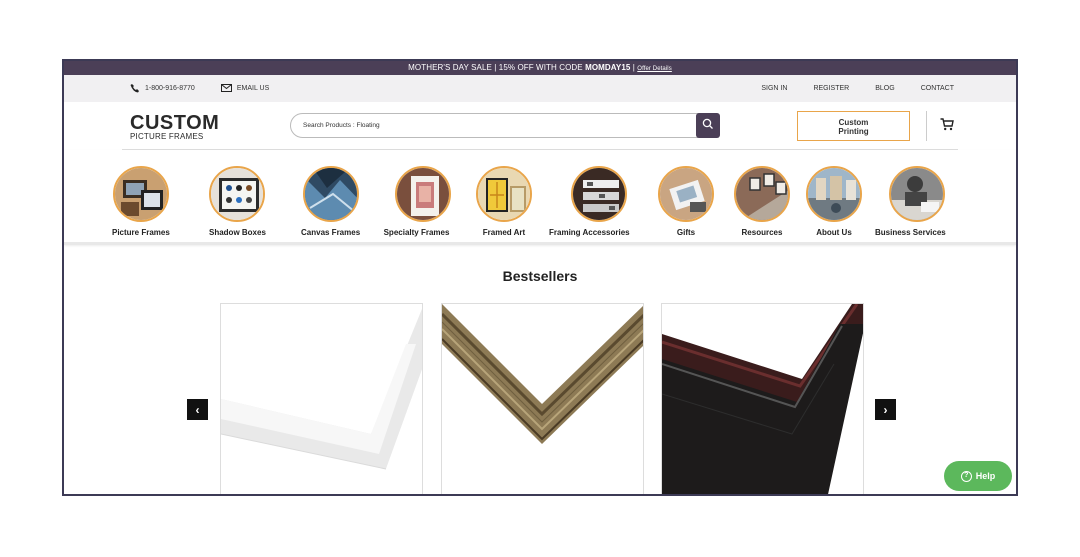 Image resolution: width=1080 pixels, height=557 pixels. What do you see at coordinates (853, 122) in the screenshot?
I see `custom-printing-line1: Custom` at bounding box center [853, 122].